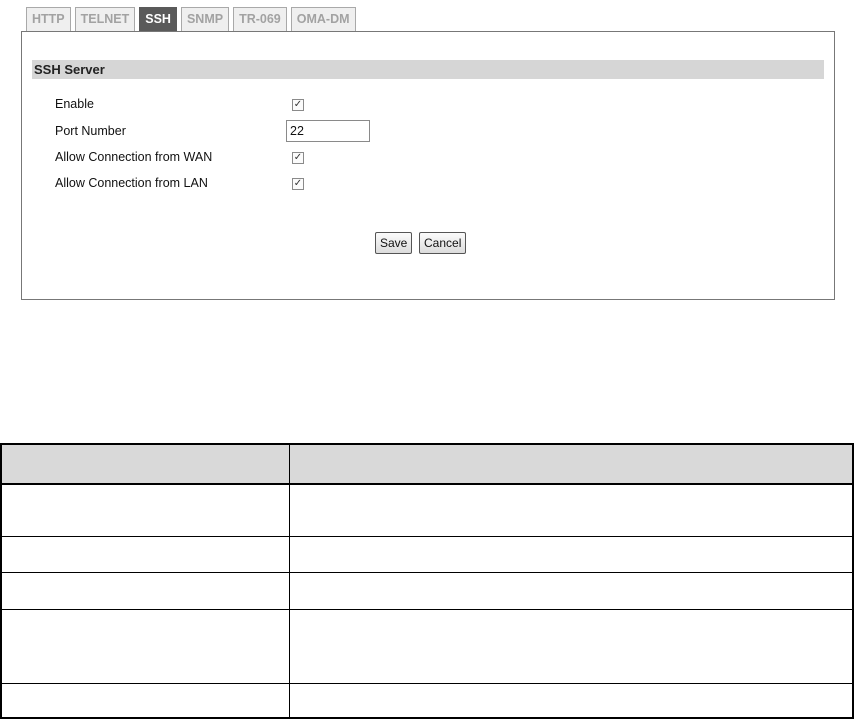 The height and width of the screenshot is (722, 855). I want to click on wan-label: Allow Connection from WAN, so click(134, 157).